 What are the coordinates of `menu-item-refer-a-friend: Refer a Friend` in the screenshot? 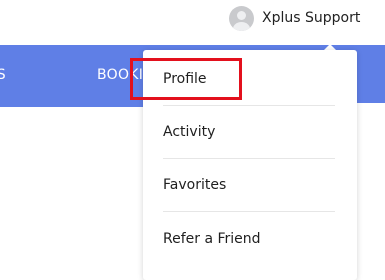 It's located at (249, 238).